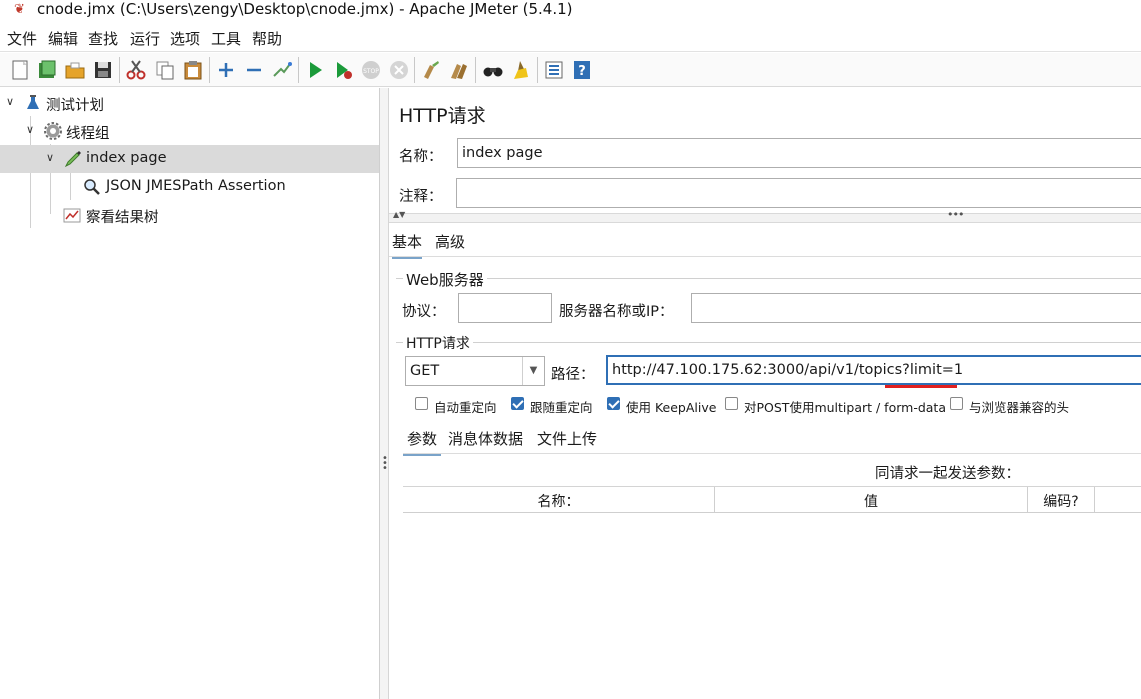 The width and height of the screenshot is (1141, 699). Describe the element at coordinates (465, 407) in the screenshot. I see `auto-redirect-label: 自动重定向` at that location.